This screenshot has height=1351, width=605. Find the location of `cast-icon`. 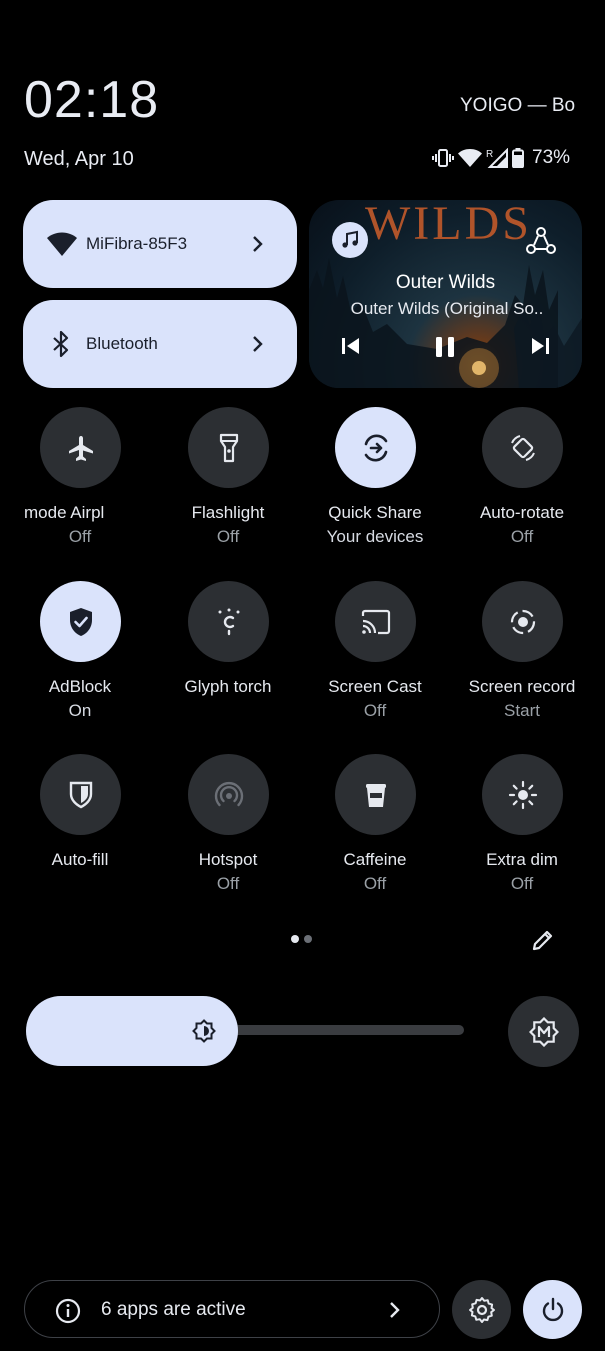

cast-icon is located at coordinates (375, 621).